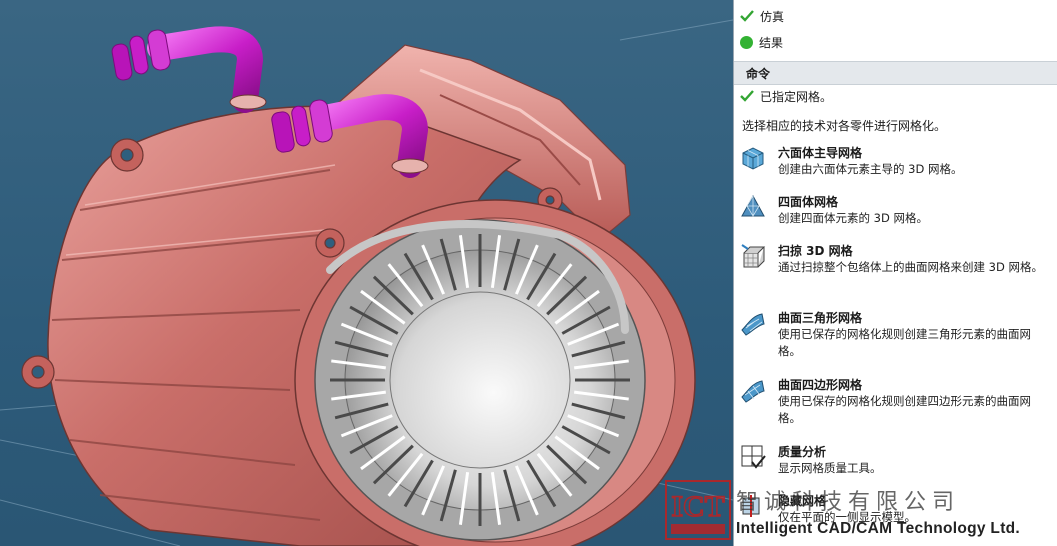  Describe the element at coordinates (772, 16) in the screenshot. I see `status-label: 仿真` at that location.